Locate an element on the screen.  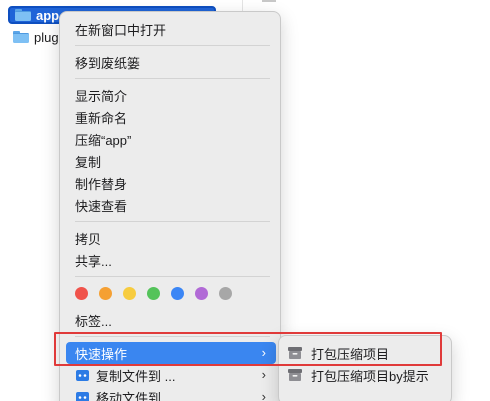
submenu-item-pack-compress-prompt: 打包压缩项目by提示 is located at coordinates (367, 375).